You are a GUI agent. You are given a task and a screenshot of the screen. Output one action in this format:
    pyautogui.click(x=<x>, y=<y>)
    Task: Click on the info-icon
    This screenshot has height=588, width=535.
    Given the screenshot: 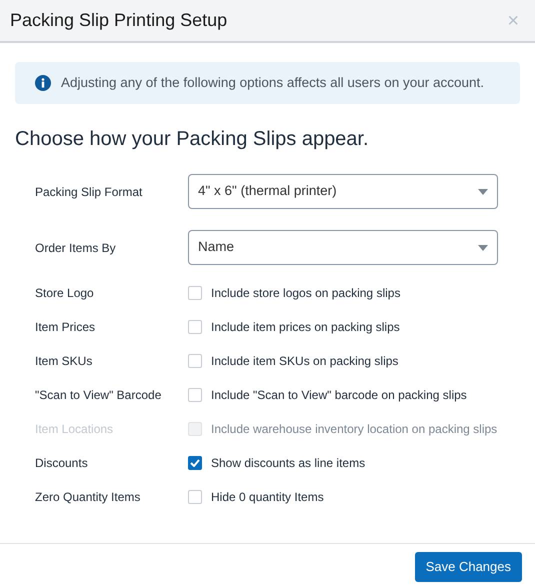 What is the action you would take?
    pyautogui.click(x=43, y=83)
    